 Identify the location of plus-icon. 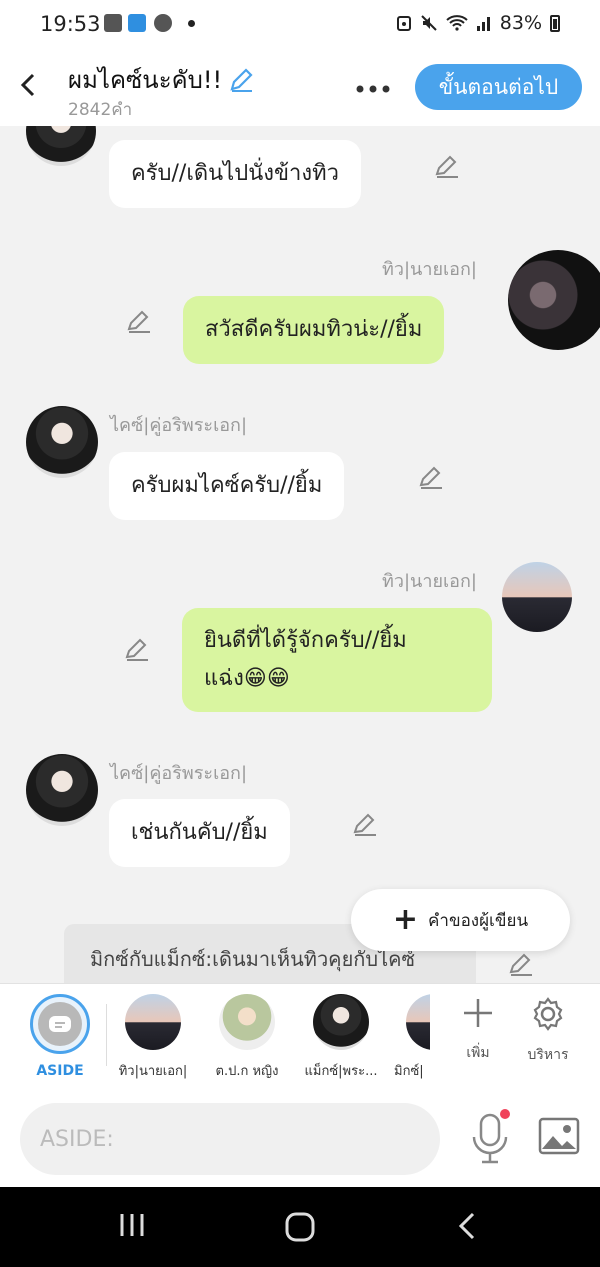
(478, 1013).